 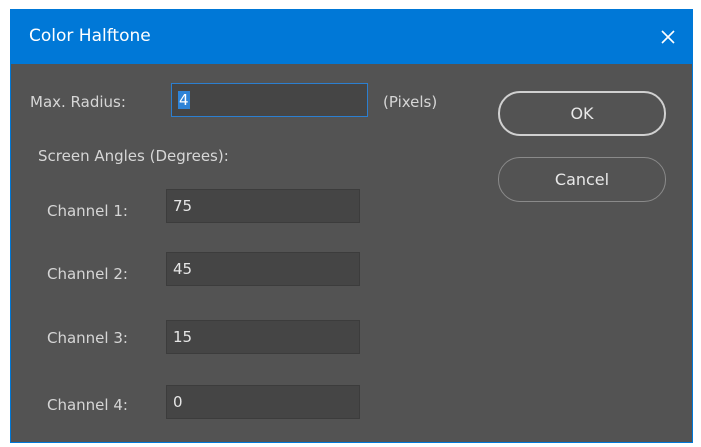 What do you see at coordinates (183, 206) in the screenshot?
I see `channel-1-value: 75` at bounding box center [183, 206].